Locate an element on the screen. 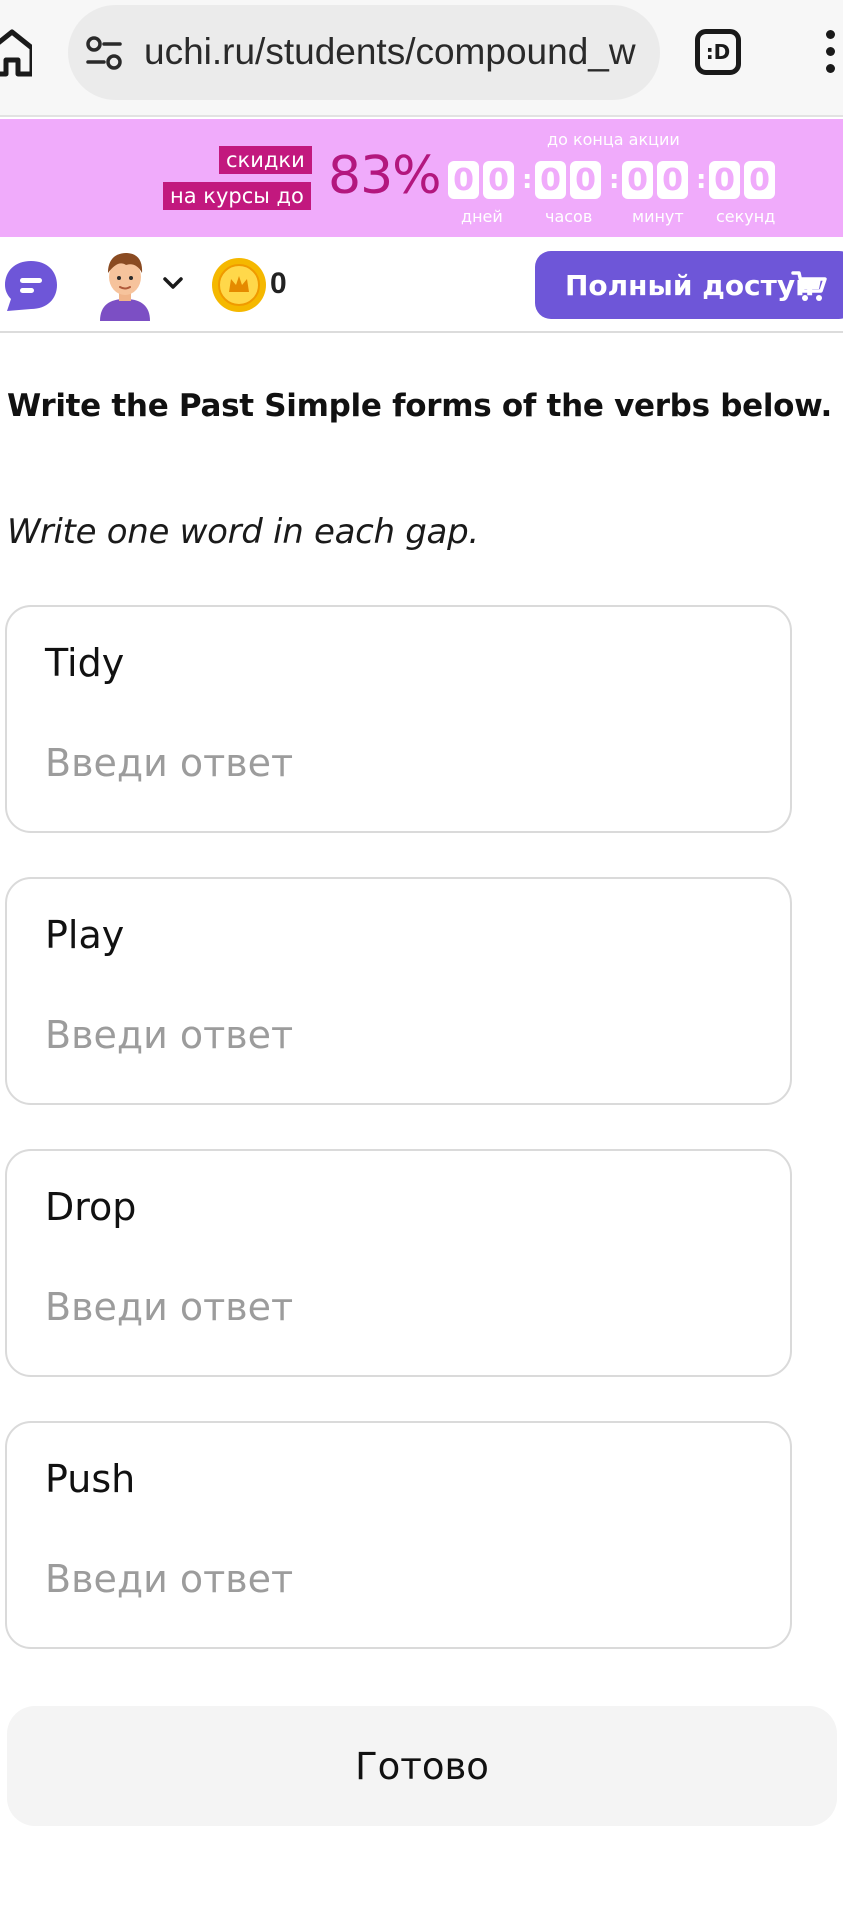  promo-label-courses: на курсы до is located at coordinates (237, 196).